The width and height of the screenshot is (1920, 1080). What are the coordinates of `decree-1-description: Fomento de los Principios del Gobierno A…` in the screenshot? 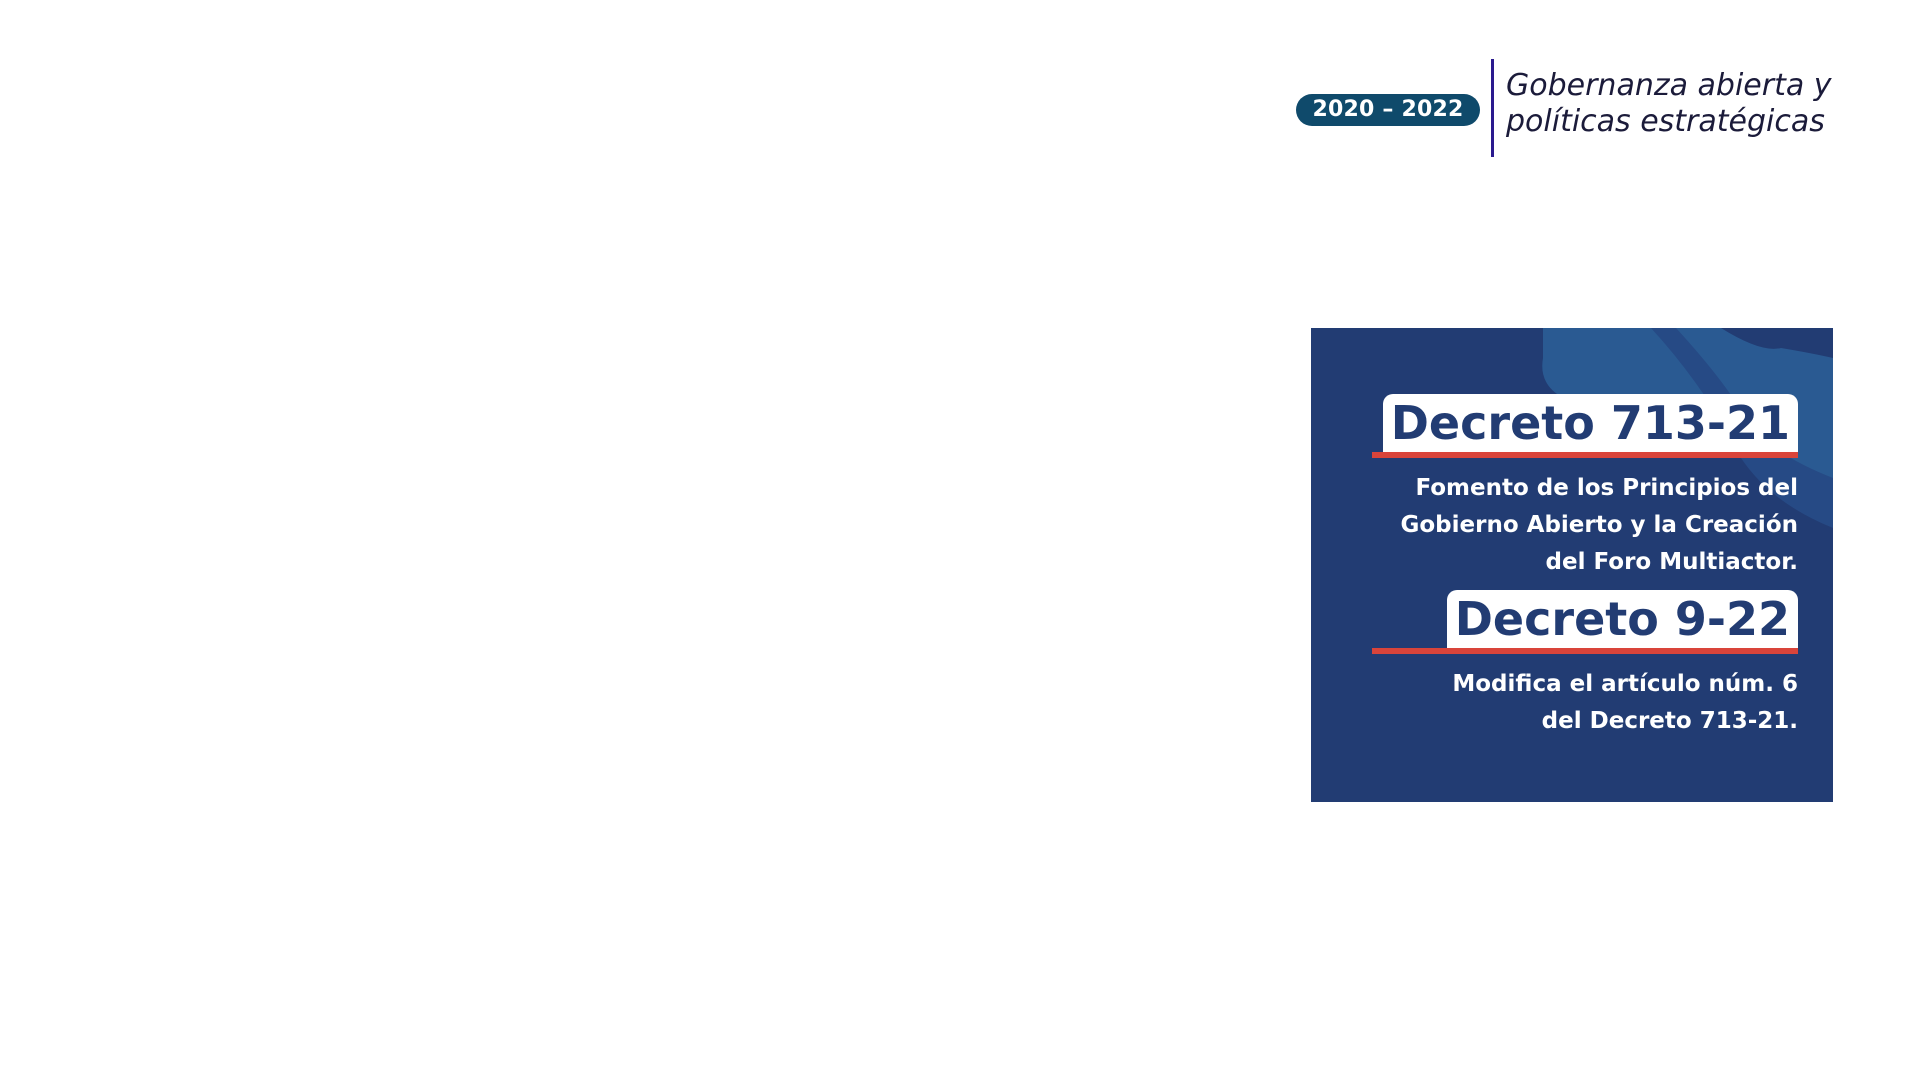 It's located at (1585, 525).